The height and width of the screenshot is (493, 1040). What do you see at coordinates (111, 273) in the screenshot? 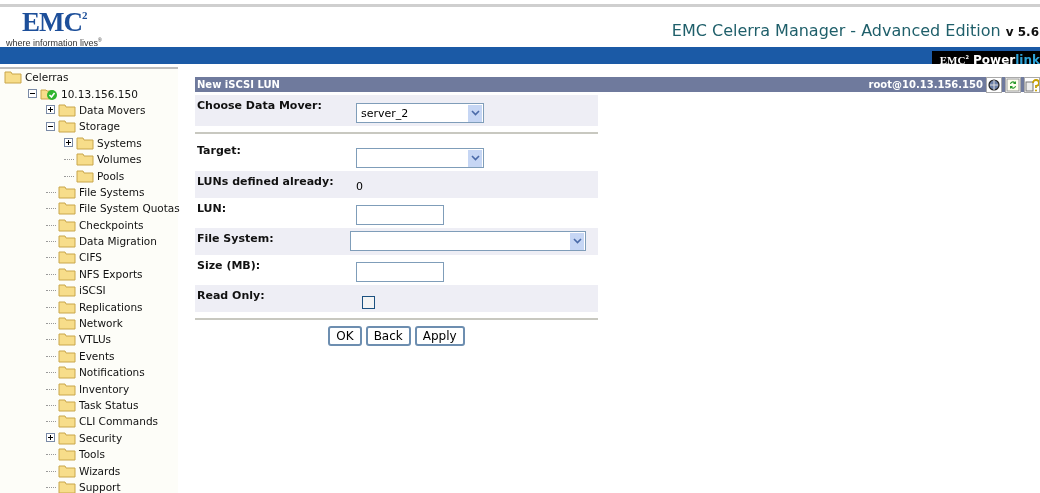
I see `tree-item: NFS Exports` at bounding box center [111, 273].